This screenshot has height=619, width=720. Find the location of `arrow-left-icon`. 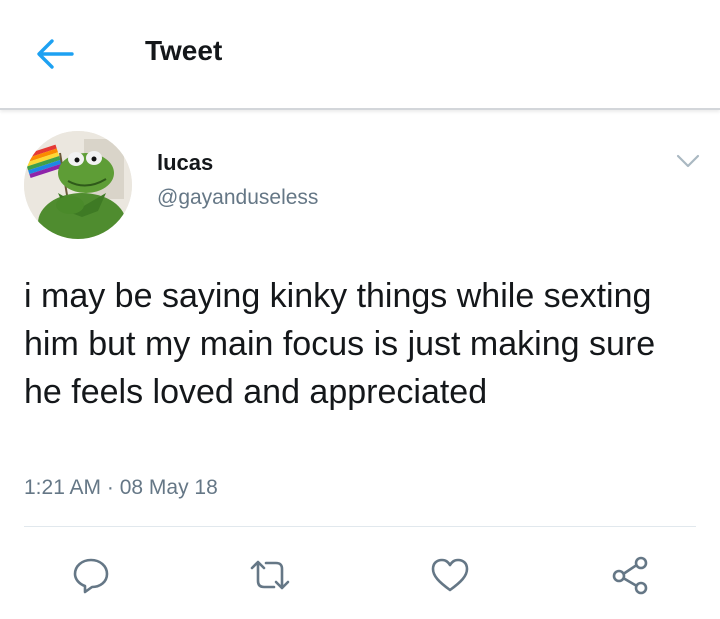

arrow-left-icon is located at coordinates (55, 54).